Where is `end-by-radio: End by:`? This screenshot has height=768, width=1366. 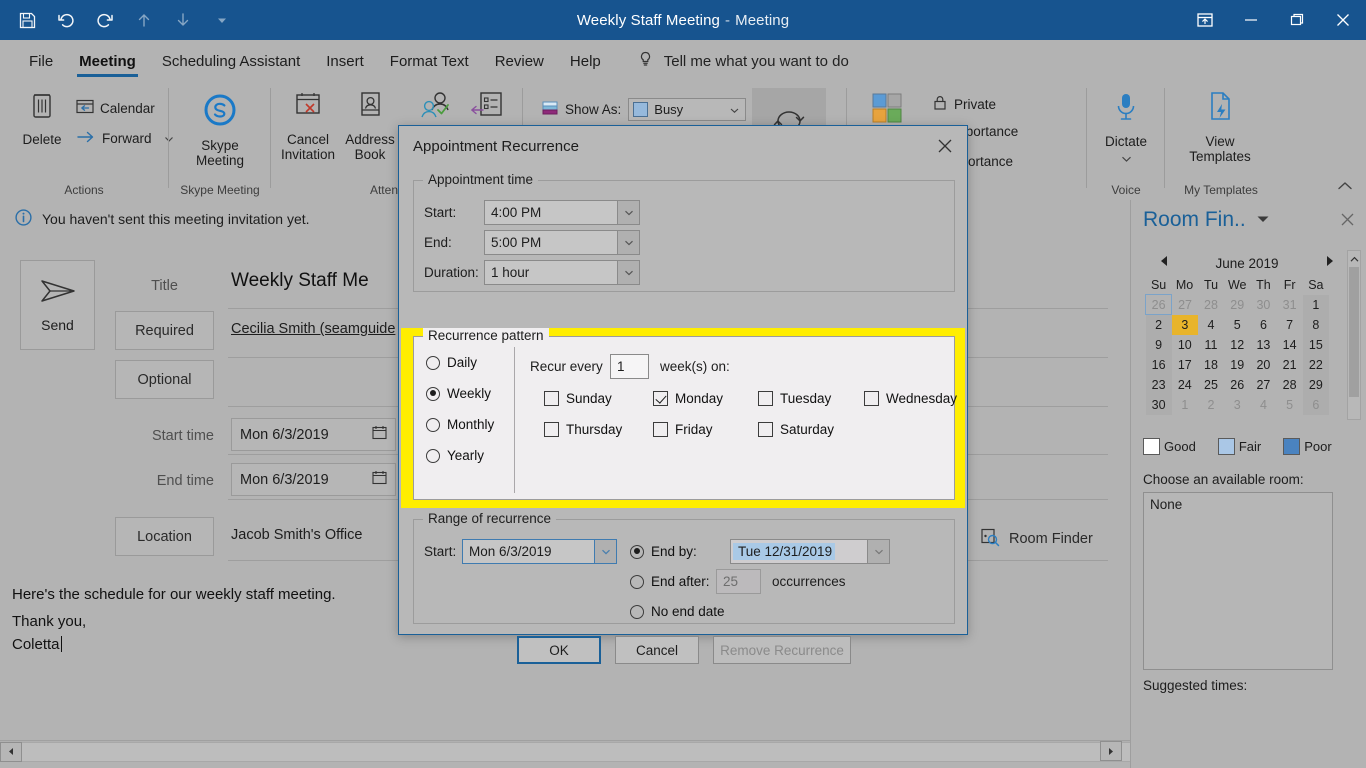
end-by-radio: End by: is located at coordinates (663, 551).